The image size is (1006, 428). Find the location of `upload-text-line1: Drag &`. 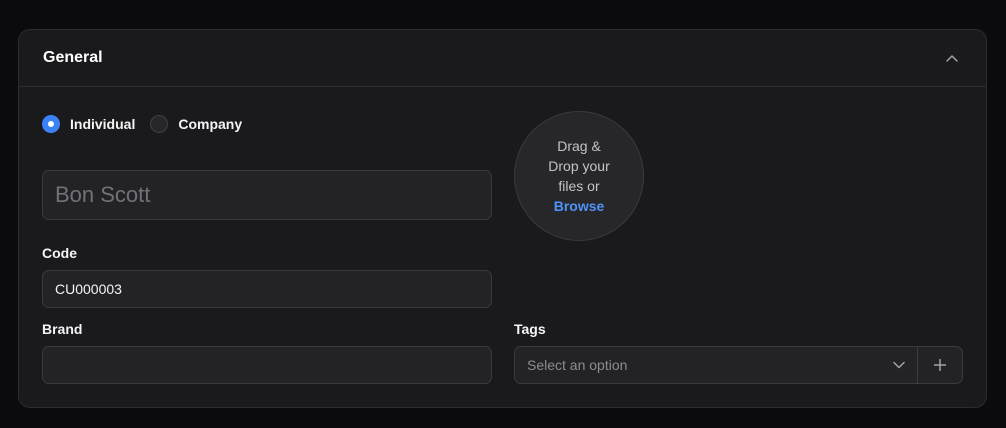

upload-text-line1: Drag & is located at coordinates (579, 146).